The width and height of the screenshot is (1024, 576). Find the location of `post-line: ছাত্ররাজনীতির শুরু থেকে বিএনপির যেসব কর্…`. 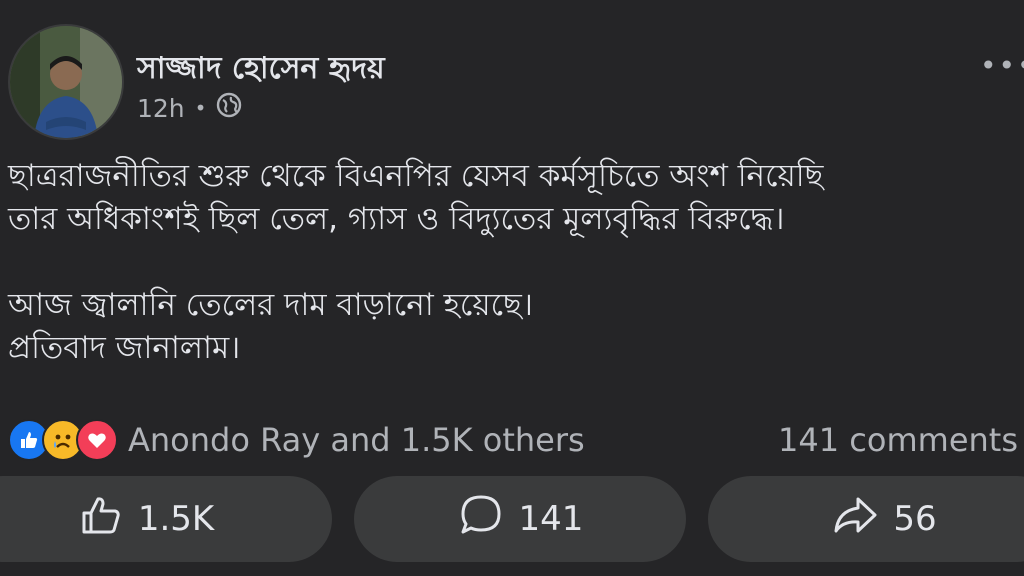

post-line: ছাত্ররাজনীতির শুরু থেকে বিএনপির যেসব কর্… is located at coordinates (416, 176).